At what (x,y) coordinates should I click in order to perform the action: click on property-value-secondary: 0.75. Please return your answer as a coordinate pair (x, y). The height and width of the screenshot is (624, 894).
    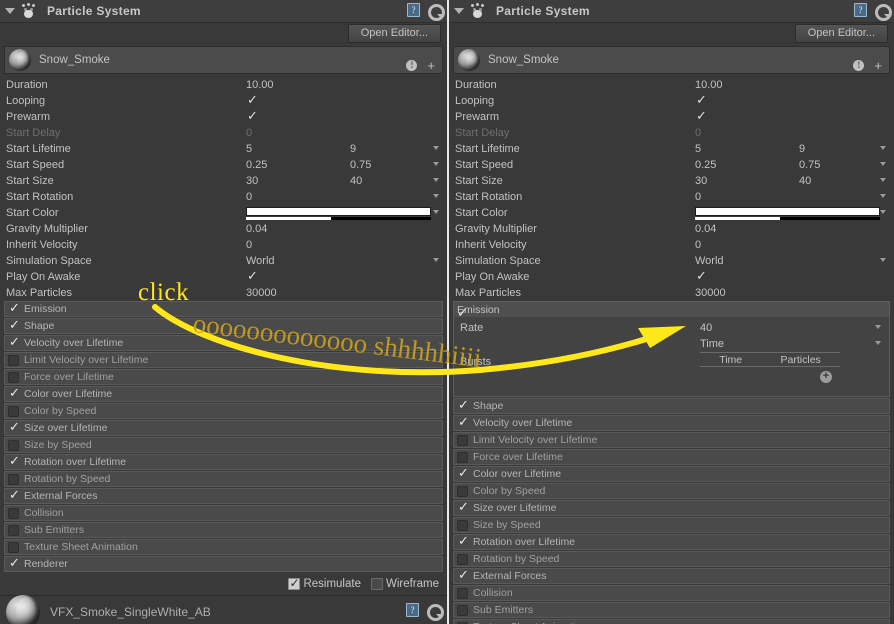
    Looking at the image, I should click on (385, 165).